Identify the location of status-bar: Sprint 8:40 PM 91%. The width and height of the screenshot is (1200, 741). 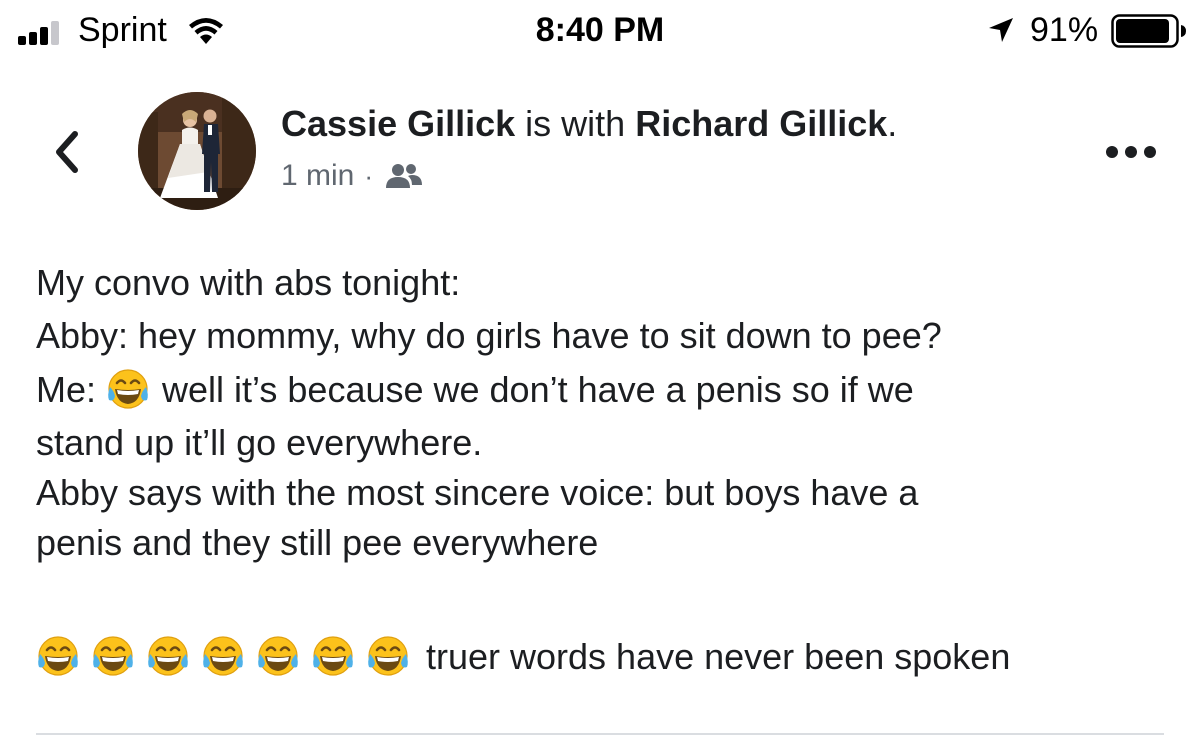
(600, 31).